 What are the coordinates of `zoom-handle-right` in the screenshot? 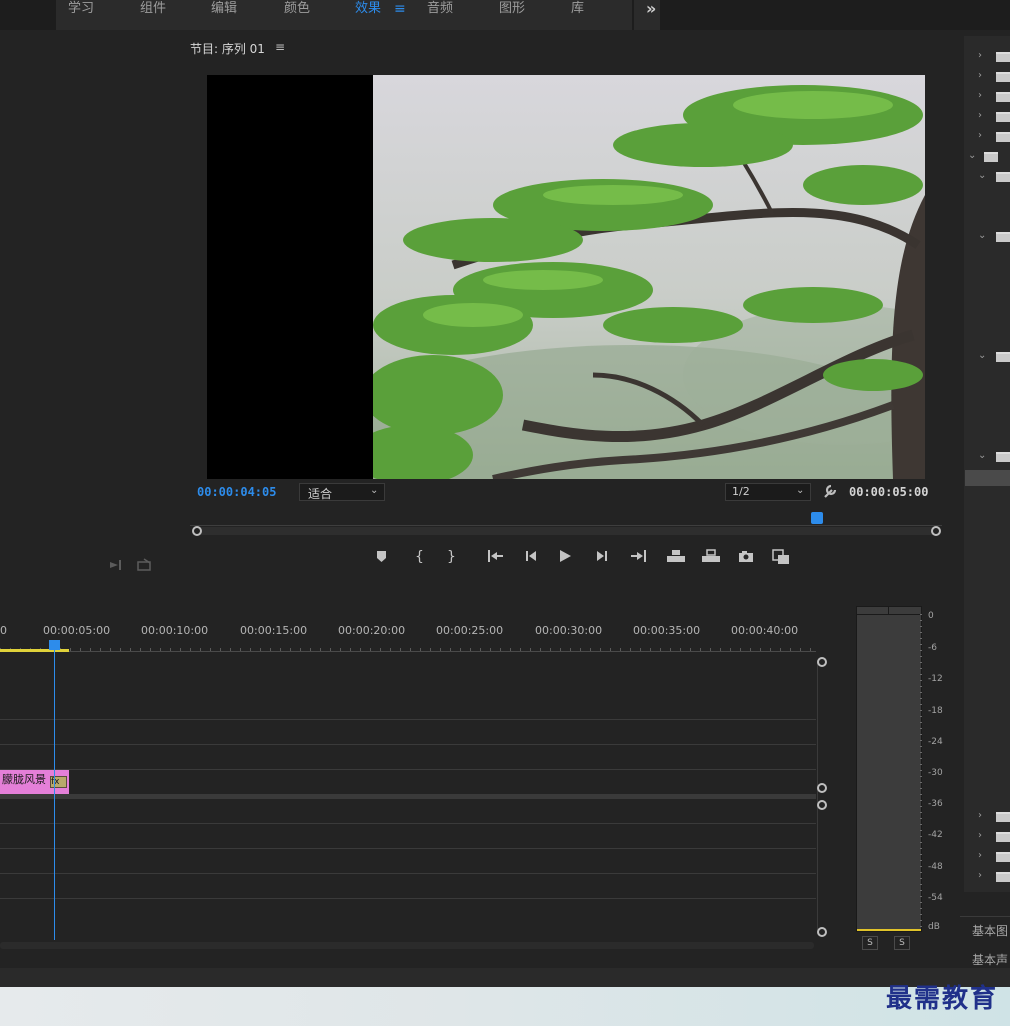 It's located at (936, 531).